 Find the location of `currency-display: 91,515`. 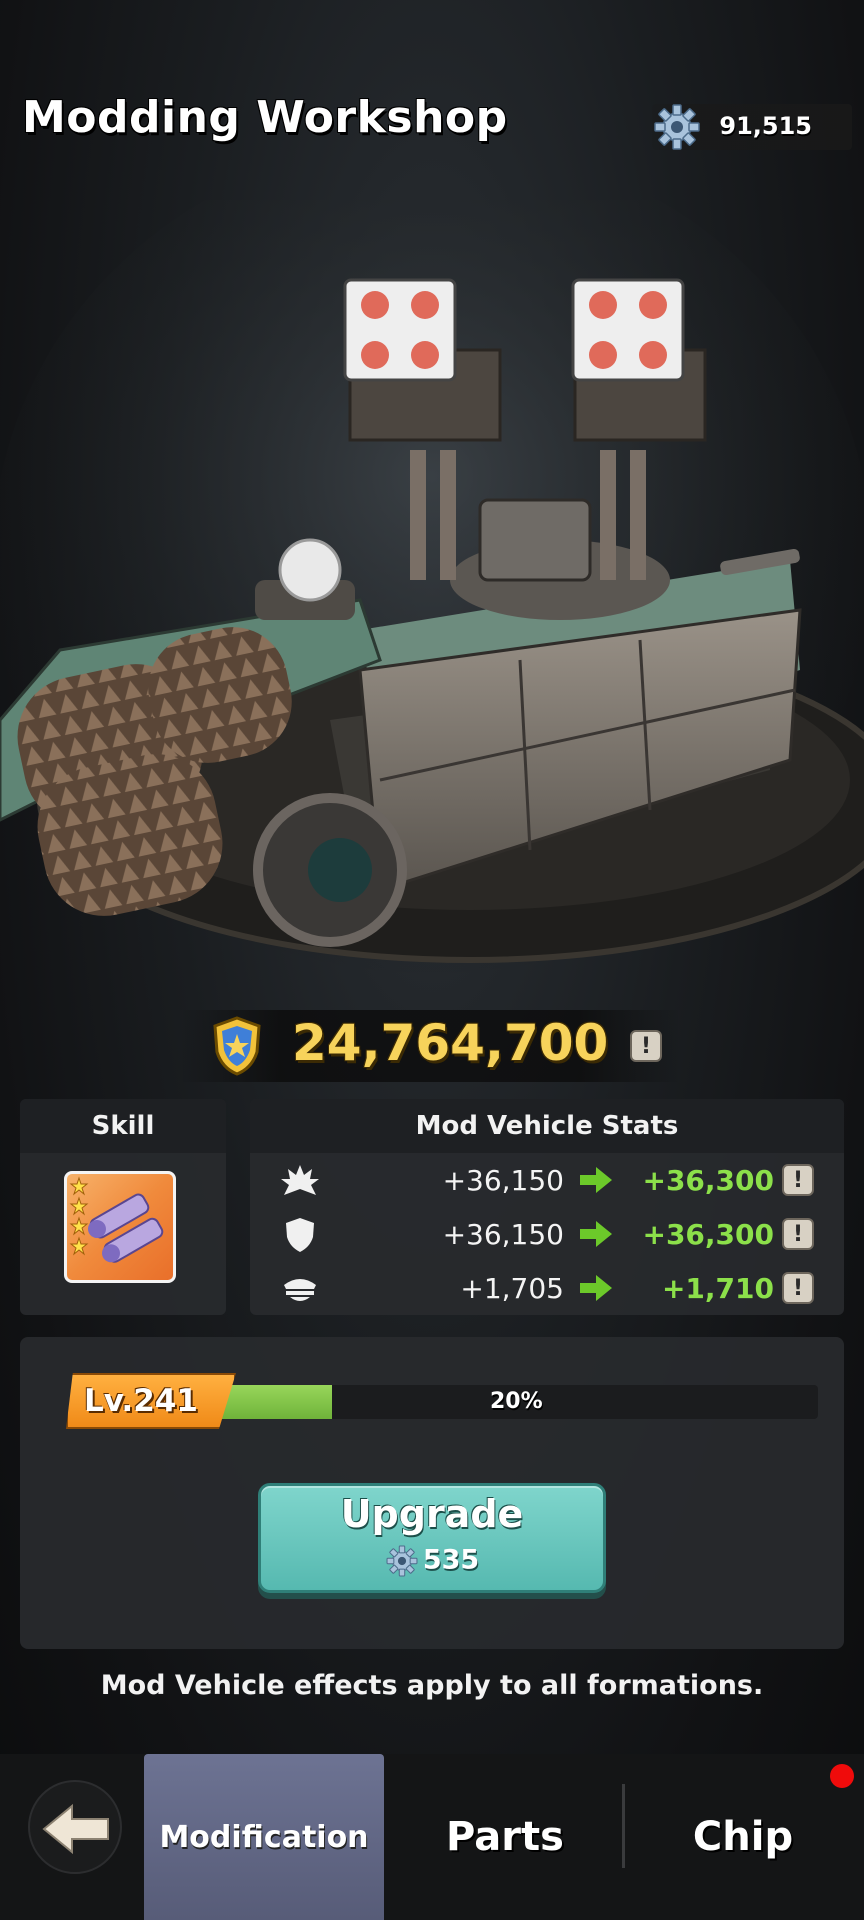

currency-display: 91,515 is located at coordinates (752, 127).